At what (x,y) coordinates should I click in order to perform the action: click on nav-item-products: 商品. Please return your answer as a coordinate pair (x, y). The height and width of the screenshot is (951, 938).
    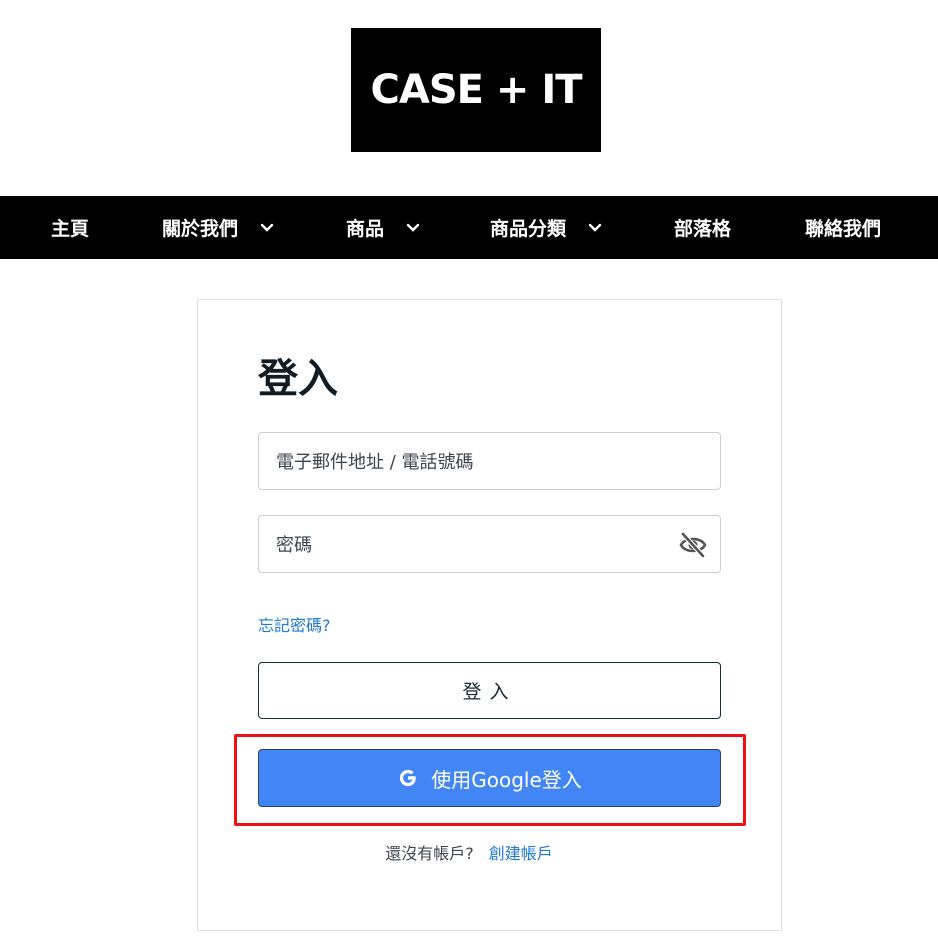
    Looking at the image, I should click on (383, 227).